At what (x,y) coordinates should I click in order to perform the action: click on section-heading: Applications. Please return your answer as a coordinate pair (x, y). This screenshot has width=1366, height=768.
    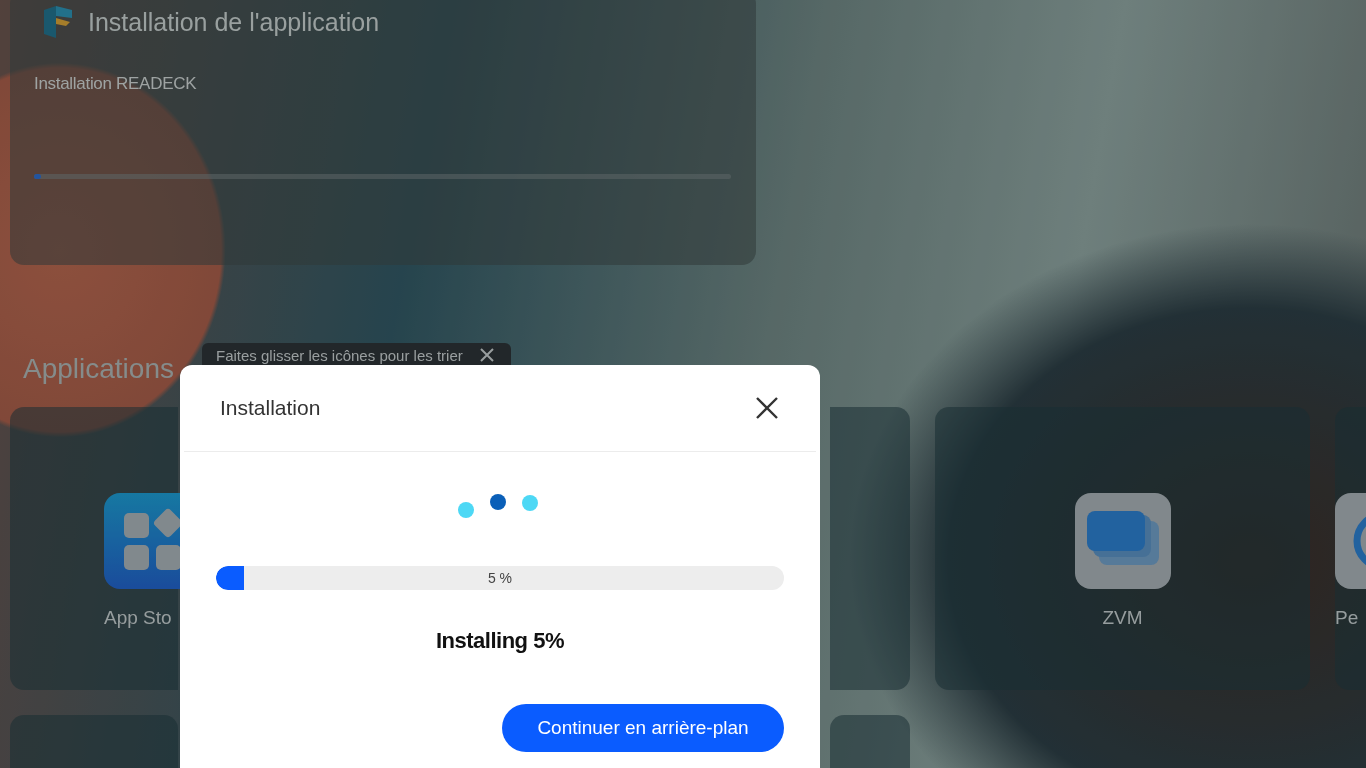
    Looking at the image, I should click on (98, 369).